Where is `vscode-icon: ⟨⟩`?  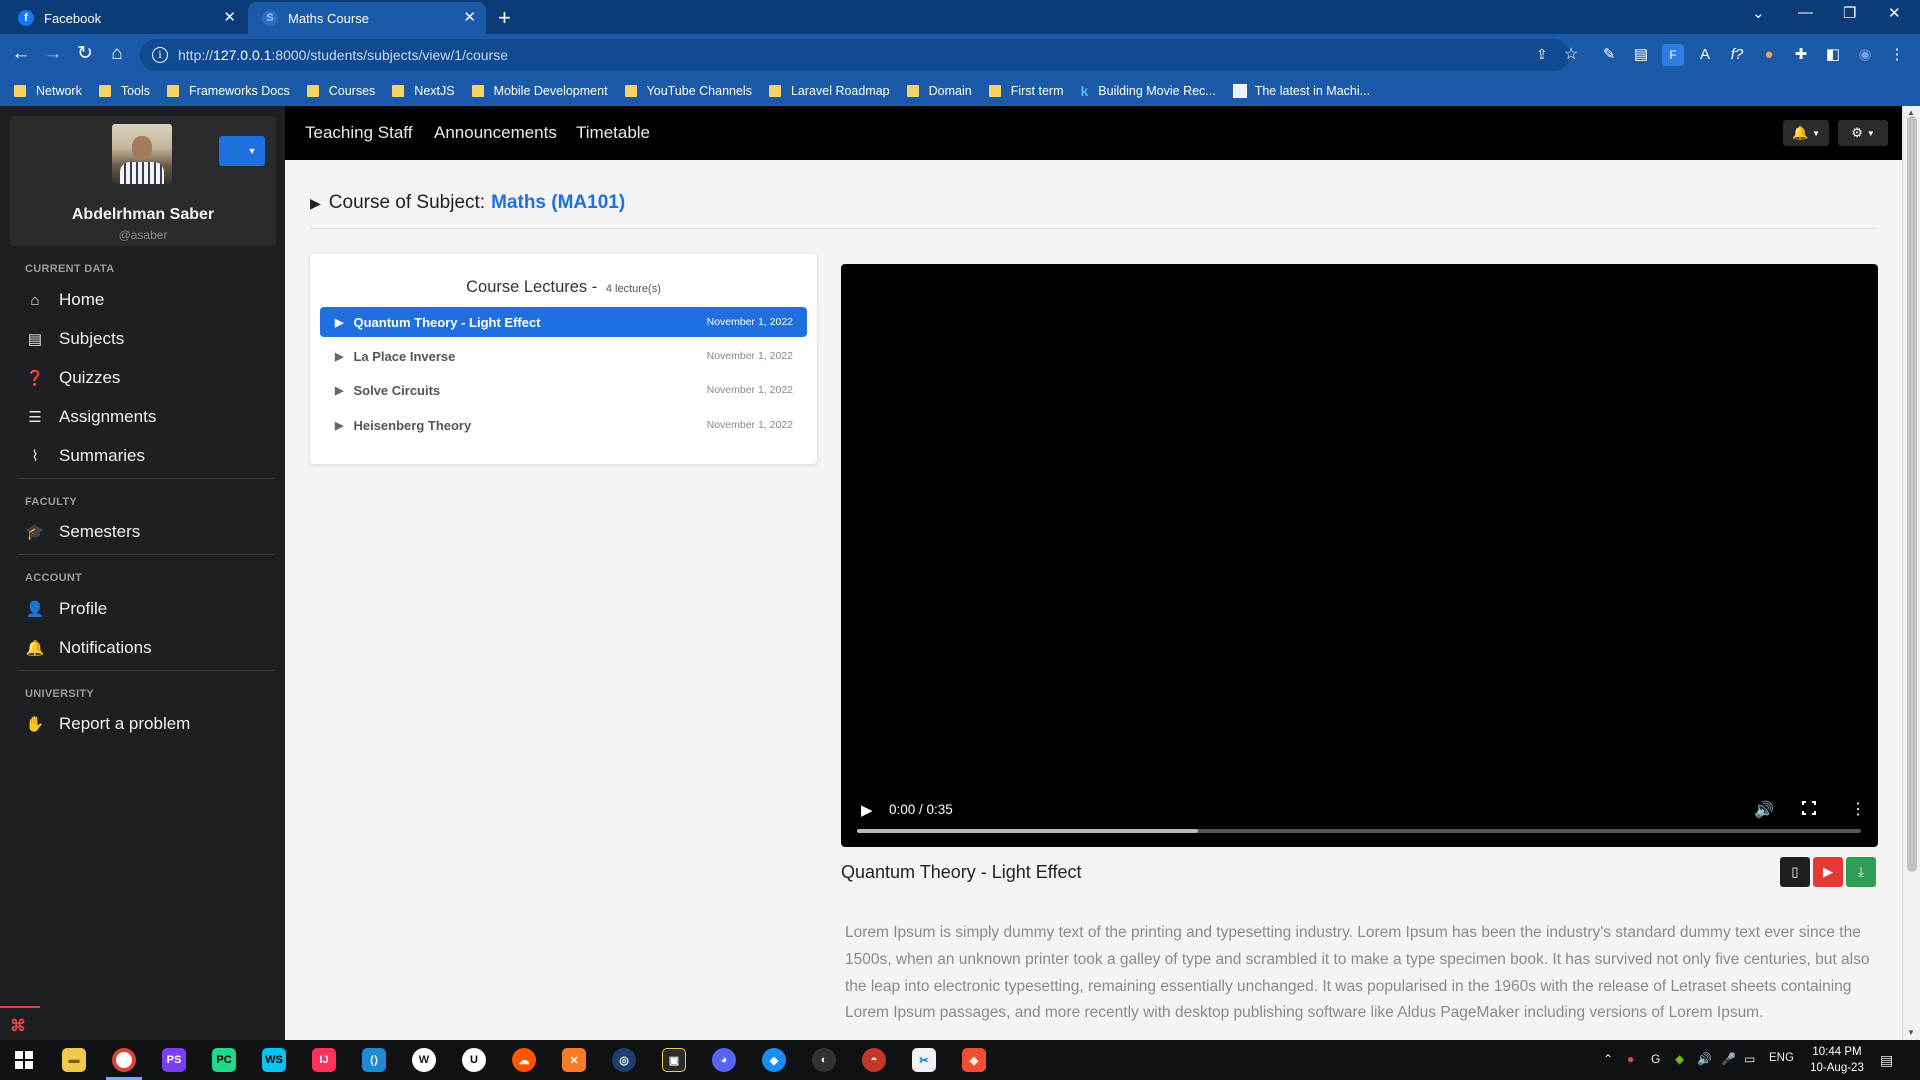 vscode-icon: ⟨⟩ is located at coordinates (374, 1060).